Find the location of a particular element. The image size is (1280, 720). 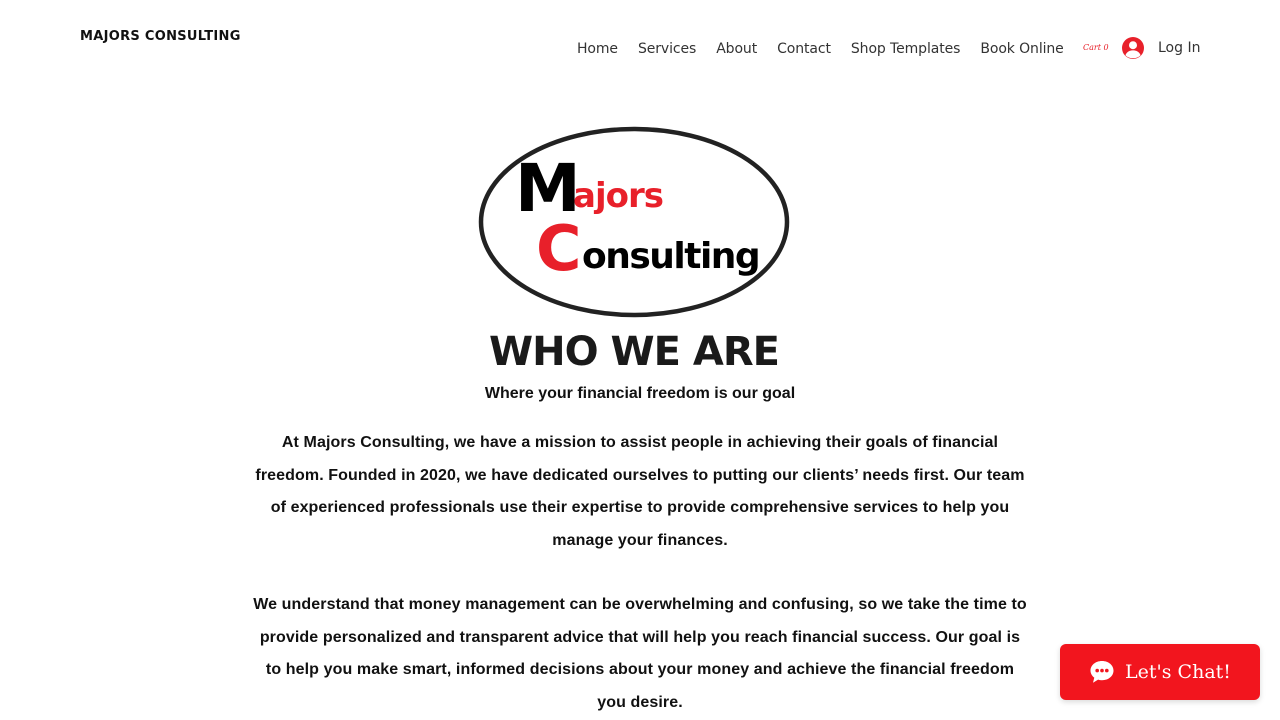

chat-bubble-icon is located at coordinates (1102, 672).